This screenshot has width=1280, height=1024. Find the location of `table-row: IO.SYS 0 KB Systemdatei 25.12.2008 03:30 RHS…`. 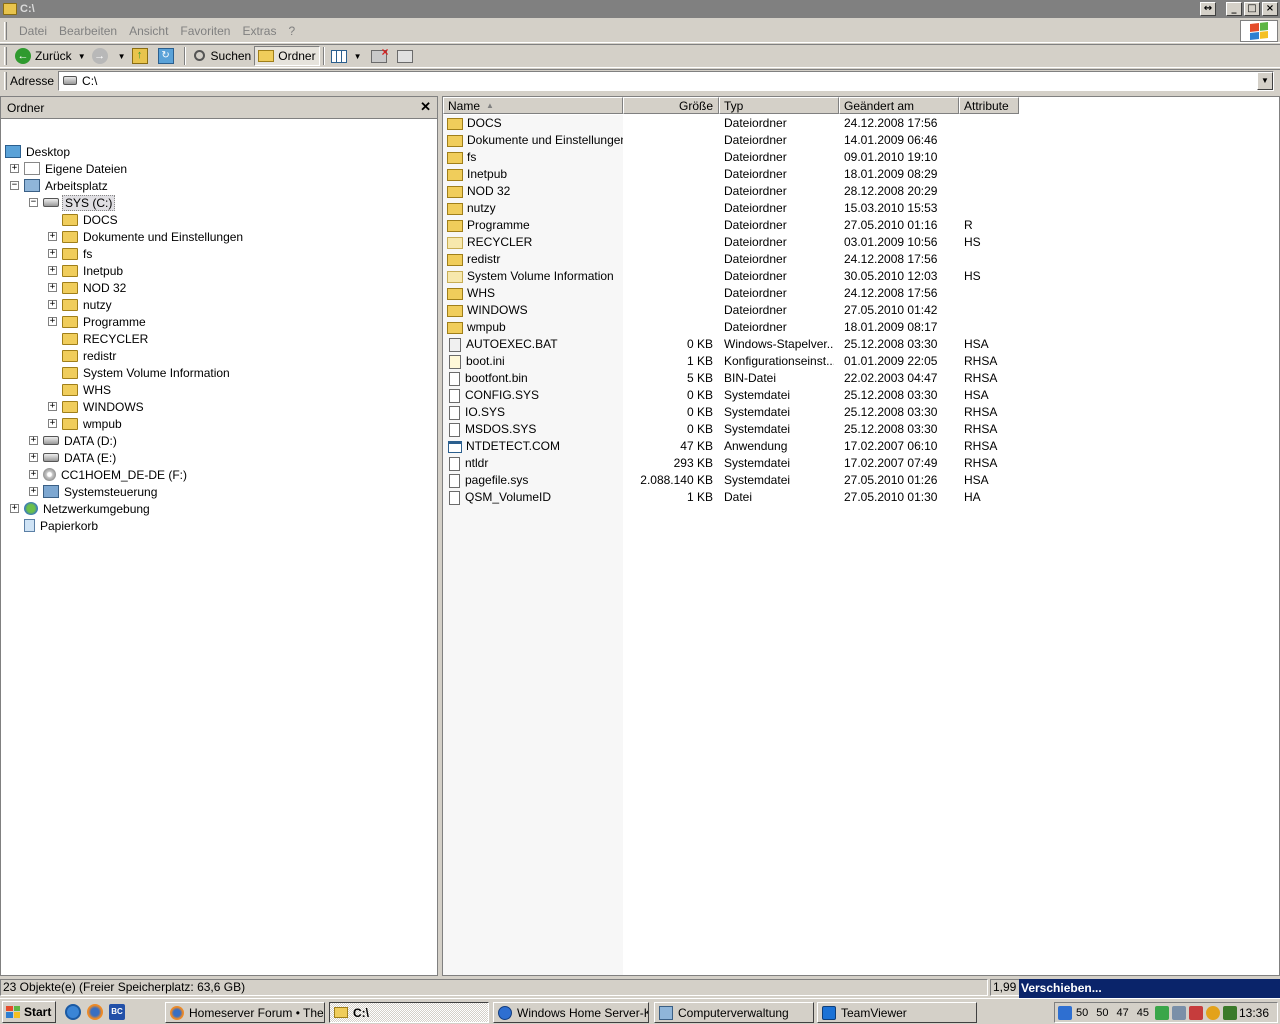

table-row: IO.SYS 0 KB Systemdatei 25.12.2008 03:30 RHS… is located at coordinates (861, 412).